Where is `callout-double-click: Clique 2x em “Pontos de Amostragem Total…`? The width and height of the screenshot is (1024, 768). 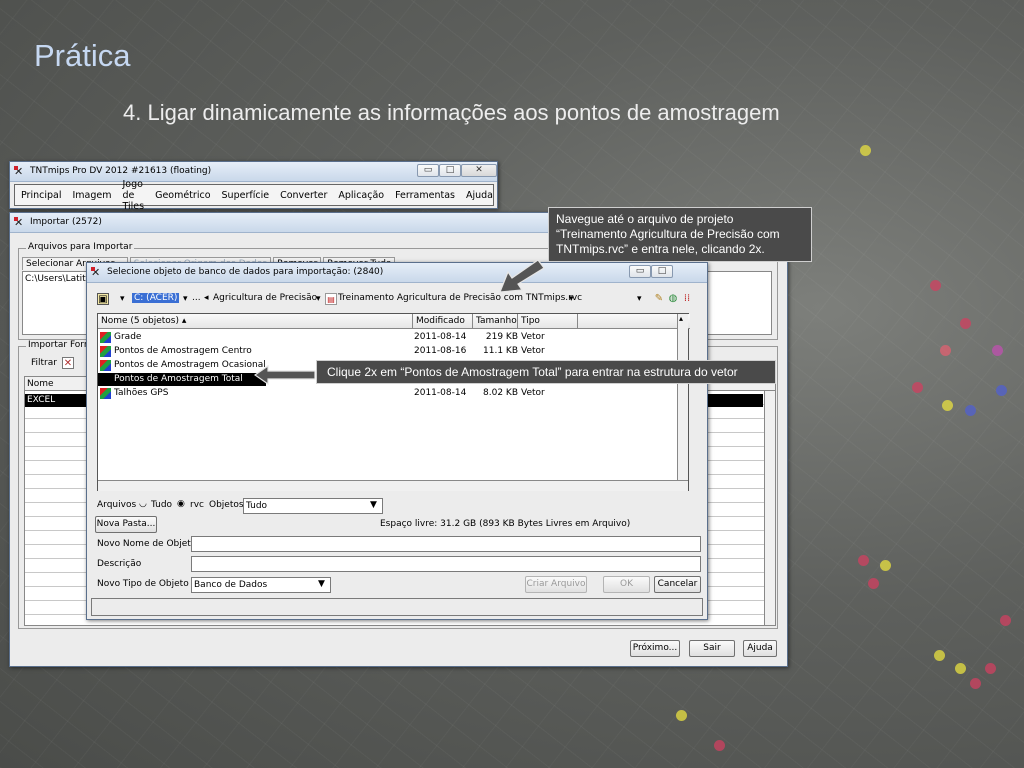 callout-double-click: Clique 2x em “Pontos de Amostragem Total… is located at coordinates (546, 372).